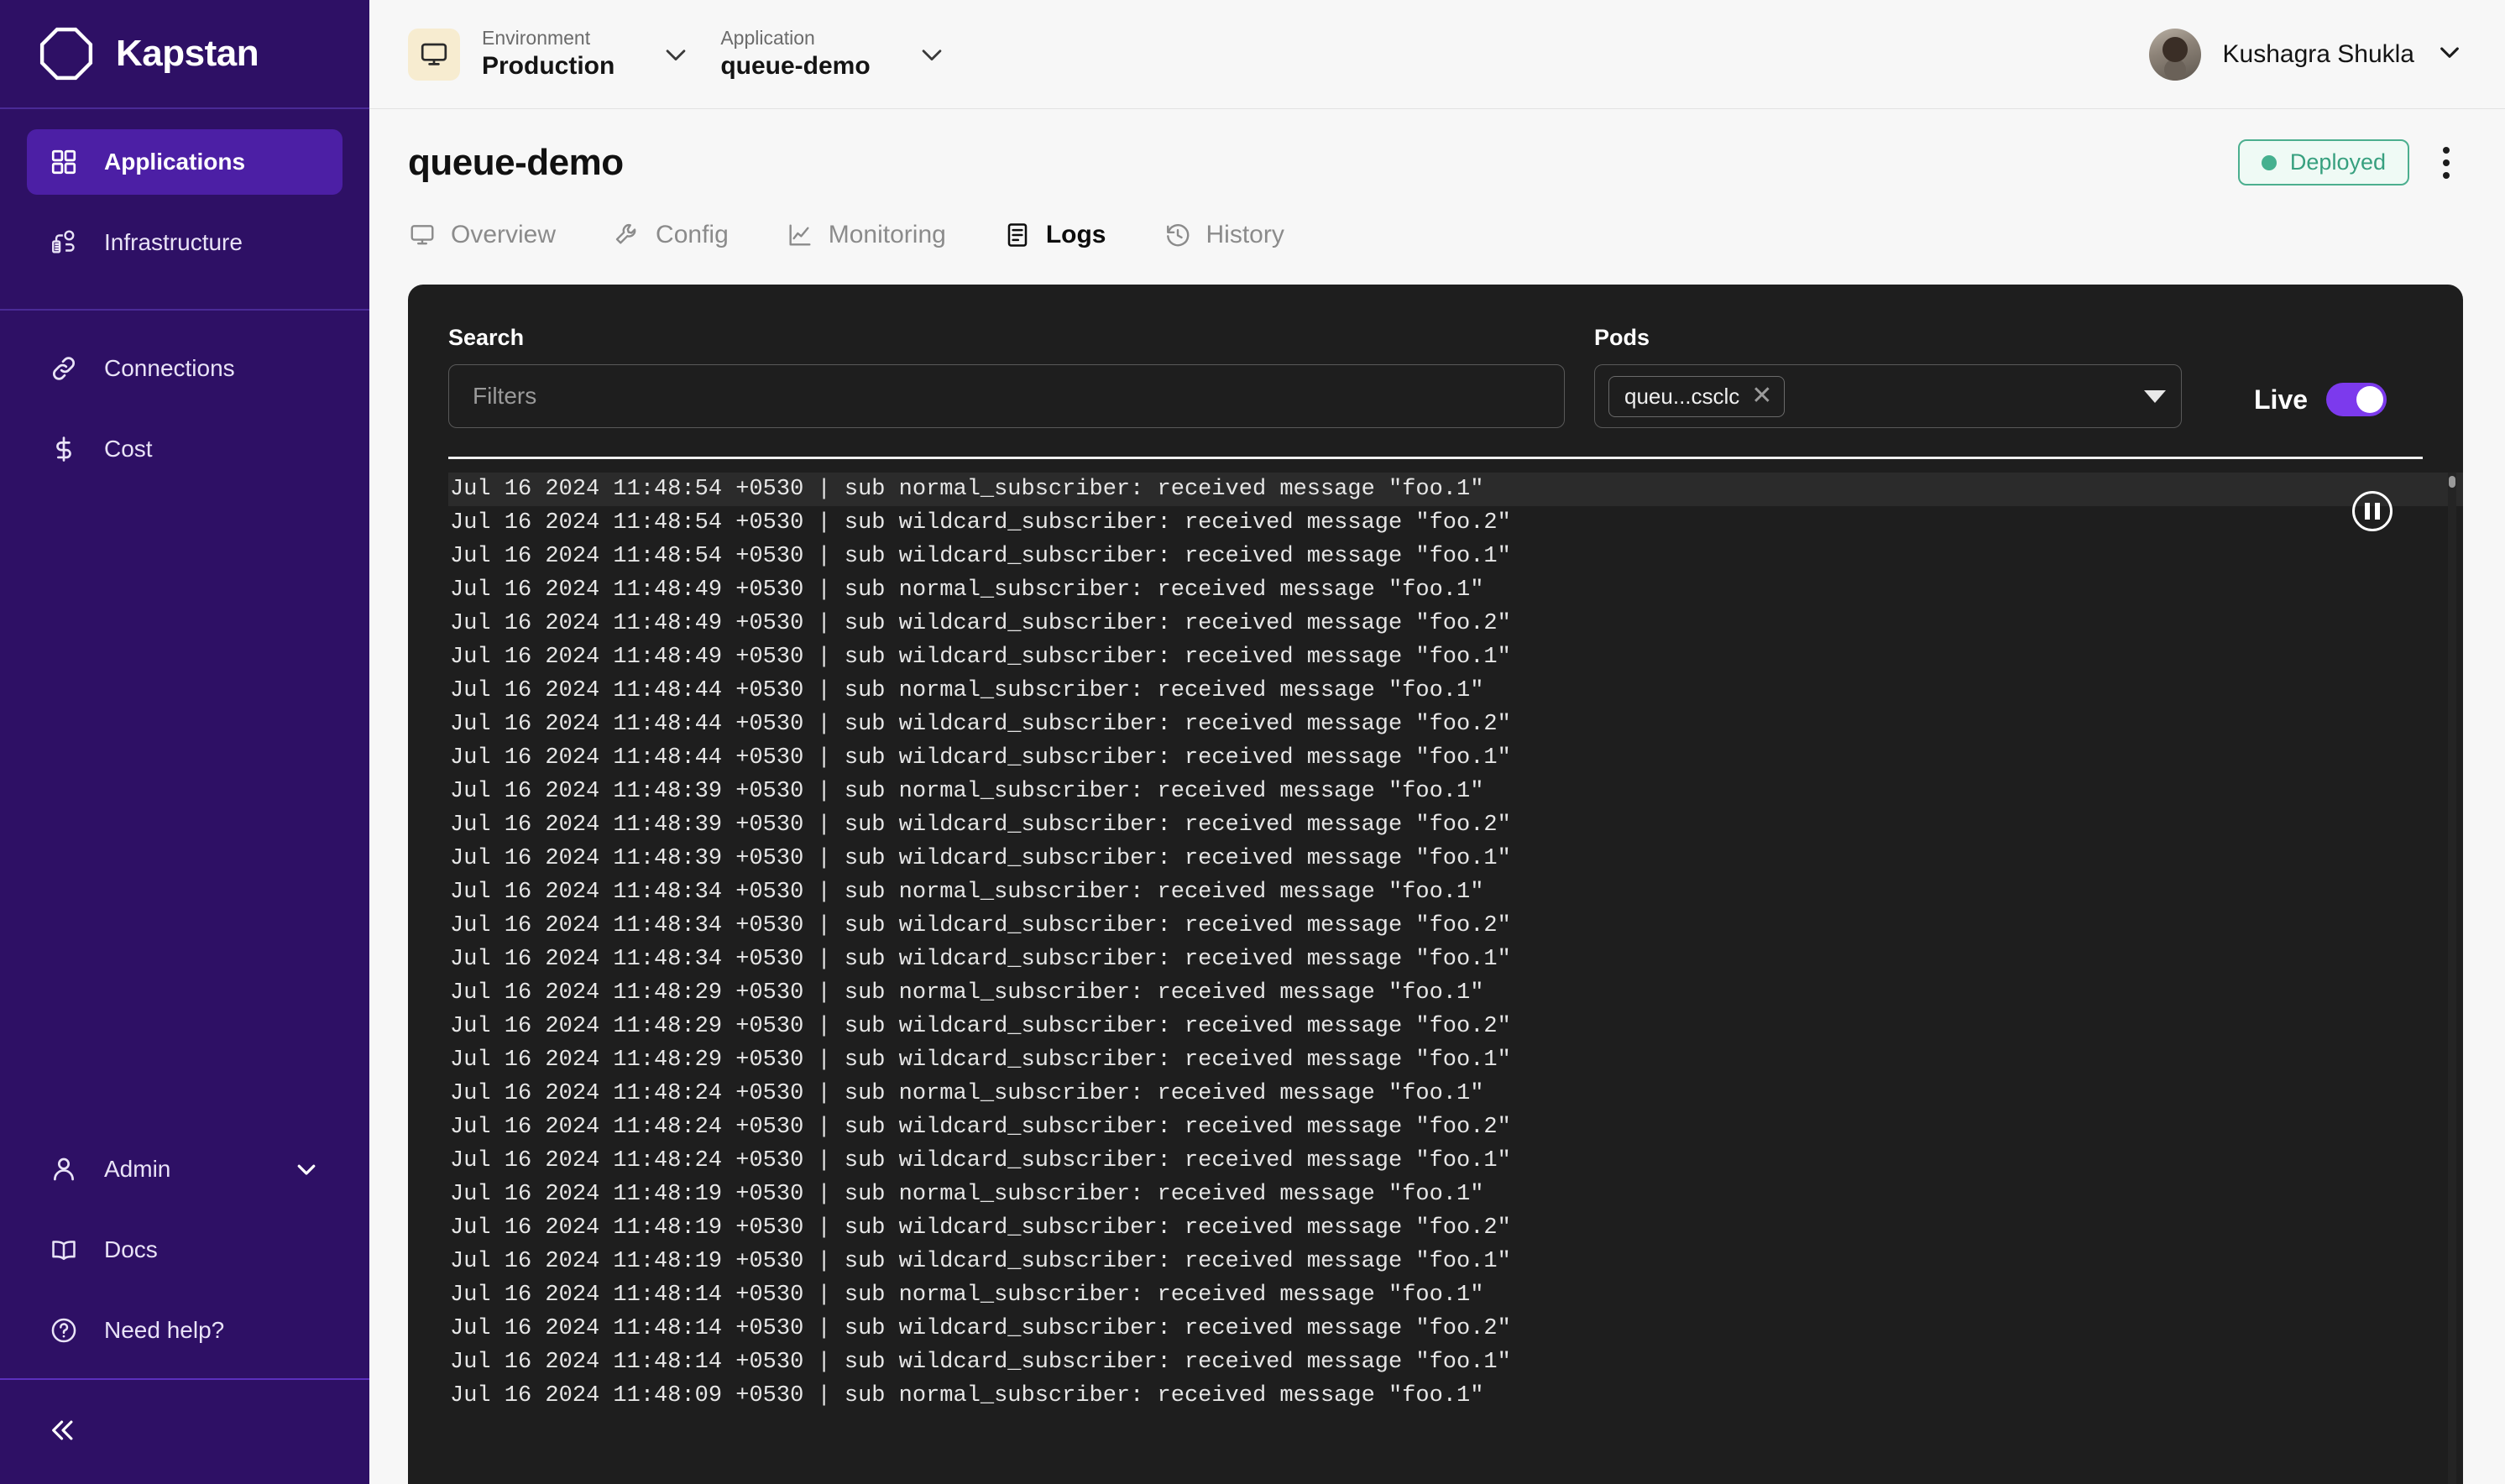 Image resolution: width=2505 pixels, height=1484 pixels. I want to click on search-field-group: Search, so click(1006, 376).